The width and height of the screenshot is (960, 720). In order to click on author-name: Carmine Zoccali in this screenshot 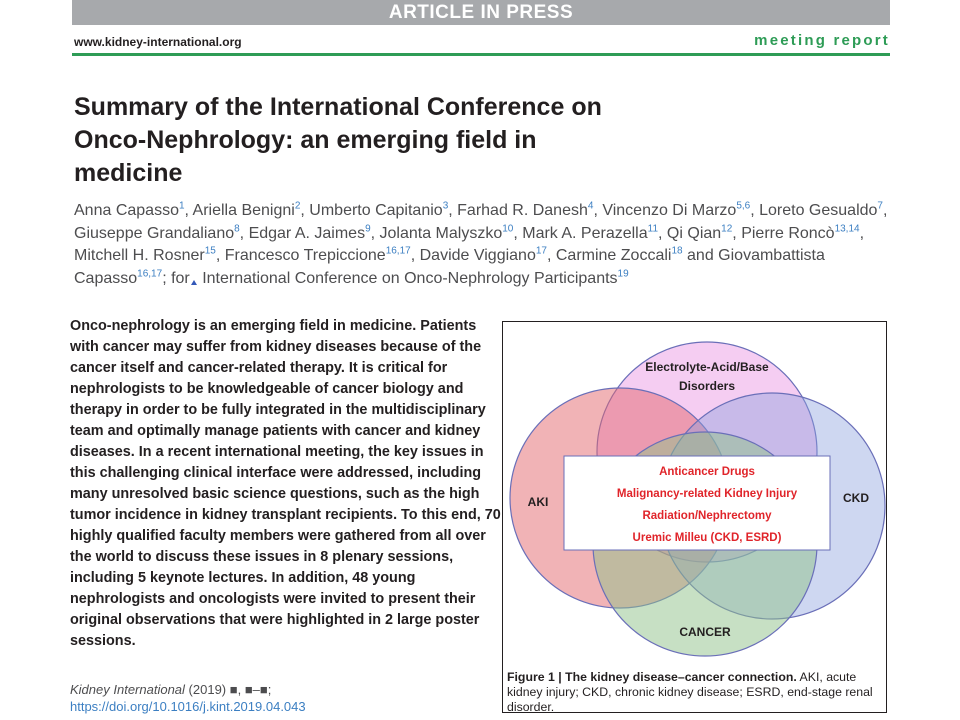, I will do `click(613, 255)`.